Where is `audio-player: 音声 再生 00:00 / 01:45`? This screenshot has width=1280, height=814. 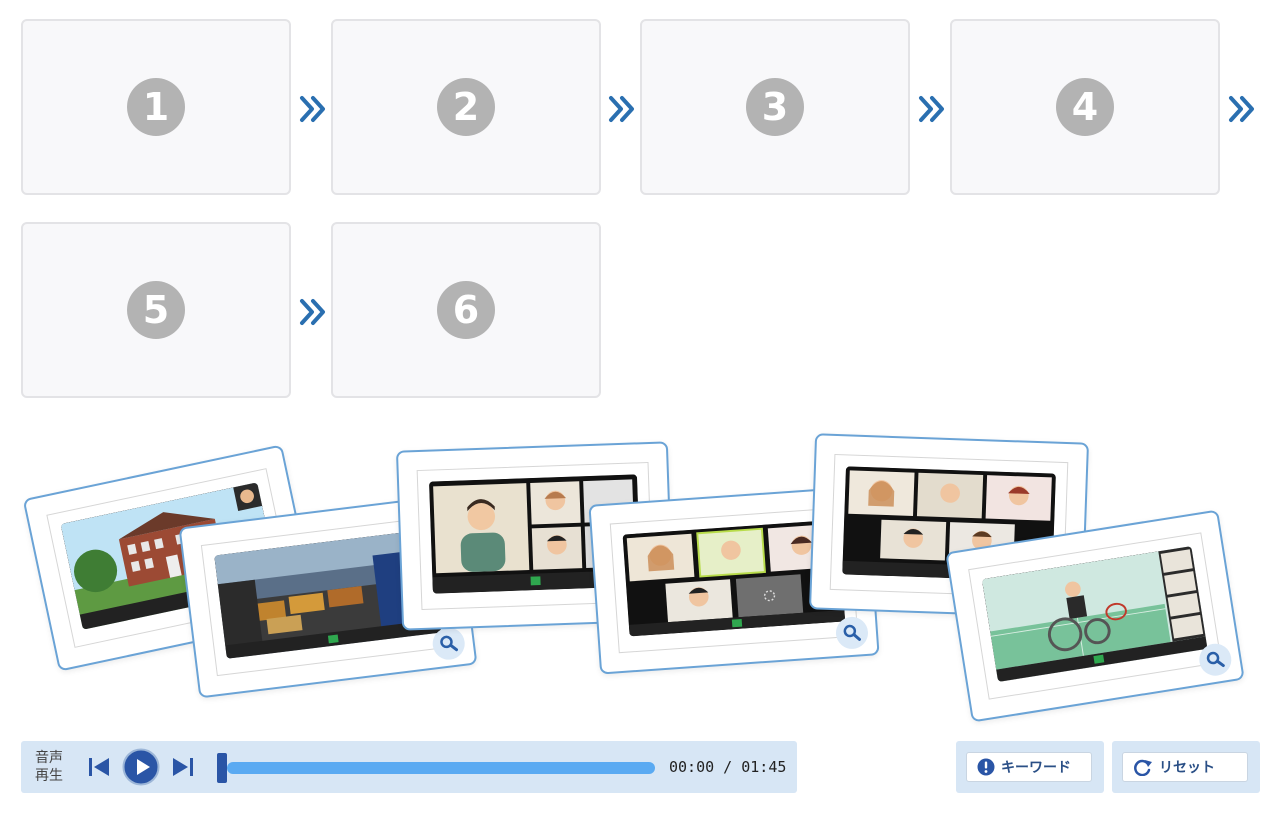
audio-player: 音声 再生 00:00 / 01:45 is located at coordinates (409, 767).